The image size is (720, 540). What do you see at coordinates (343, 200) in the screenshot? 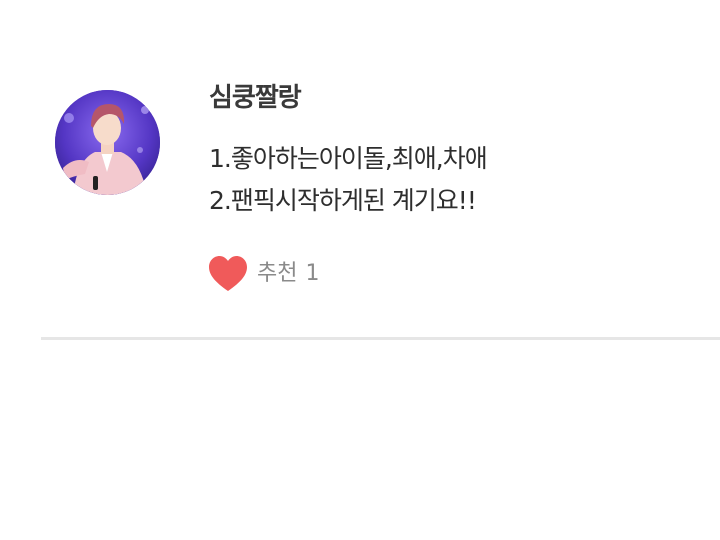
I see `comment-line: 2.팬픽시작하게된 계기요!!` at bounding box center [343, 200].